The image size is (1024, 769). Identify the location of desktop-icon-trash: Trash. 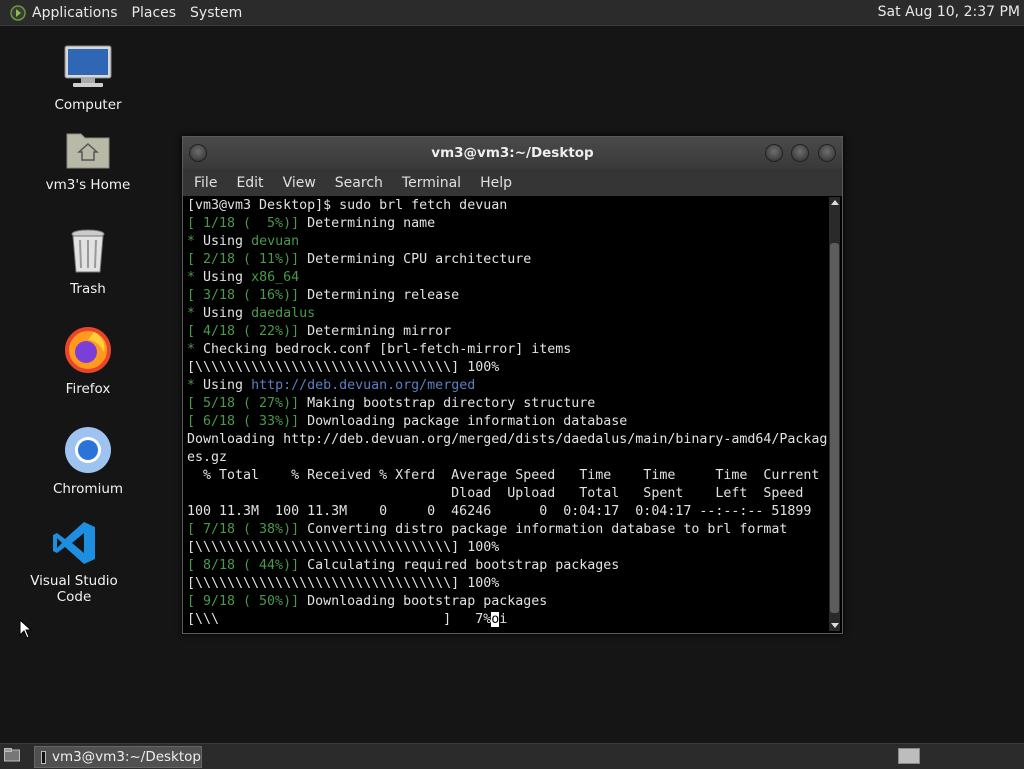
(88, 262).